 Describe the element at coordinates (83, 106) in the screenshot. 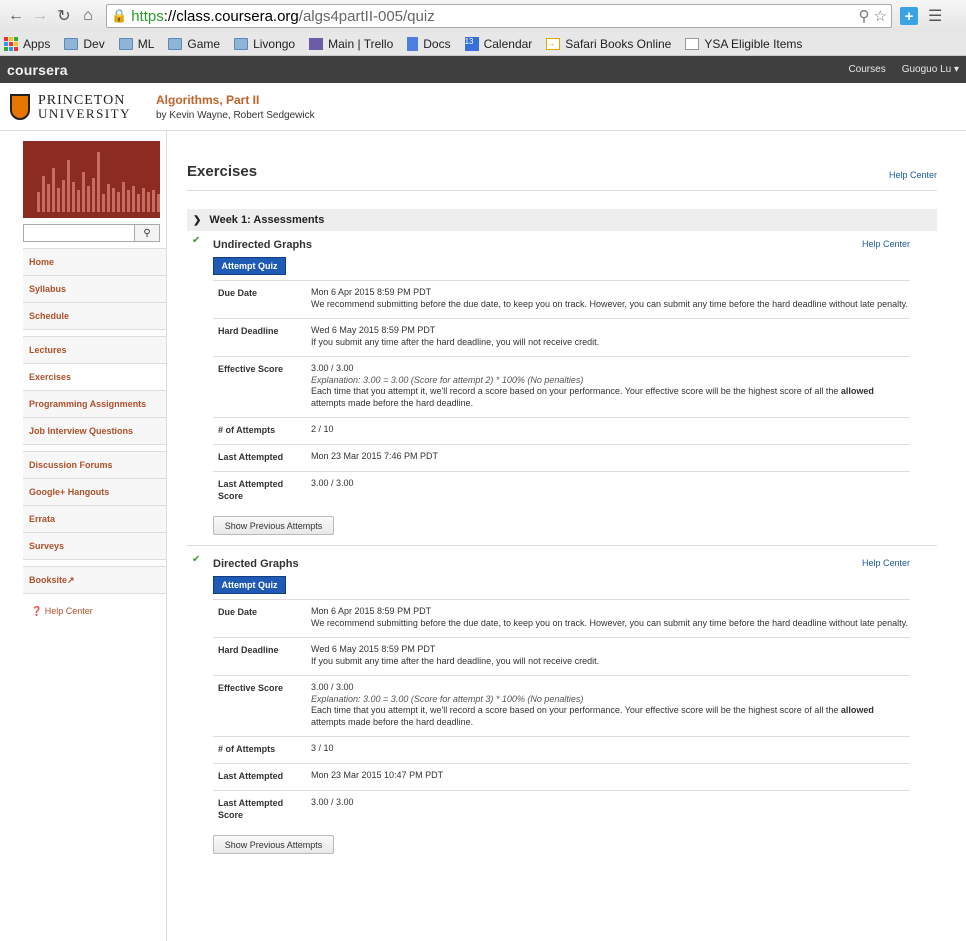

I see `princeton-logo: PRINCETON UNIVERSITY` at that location.